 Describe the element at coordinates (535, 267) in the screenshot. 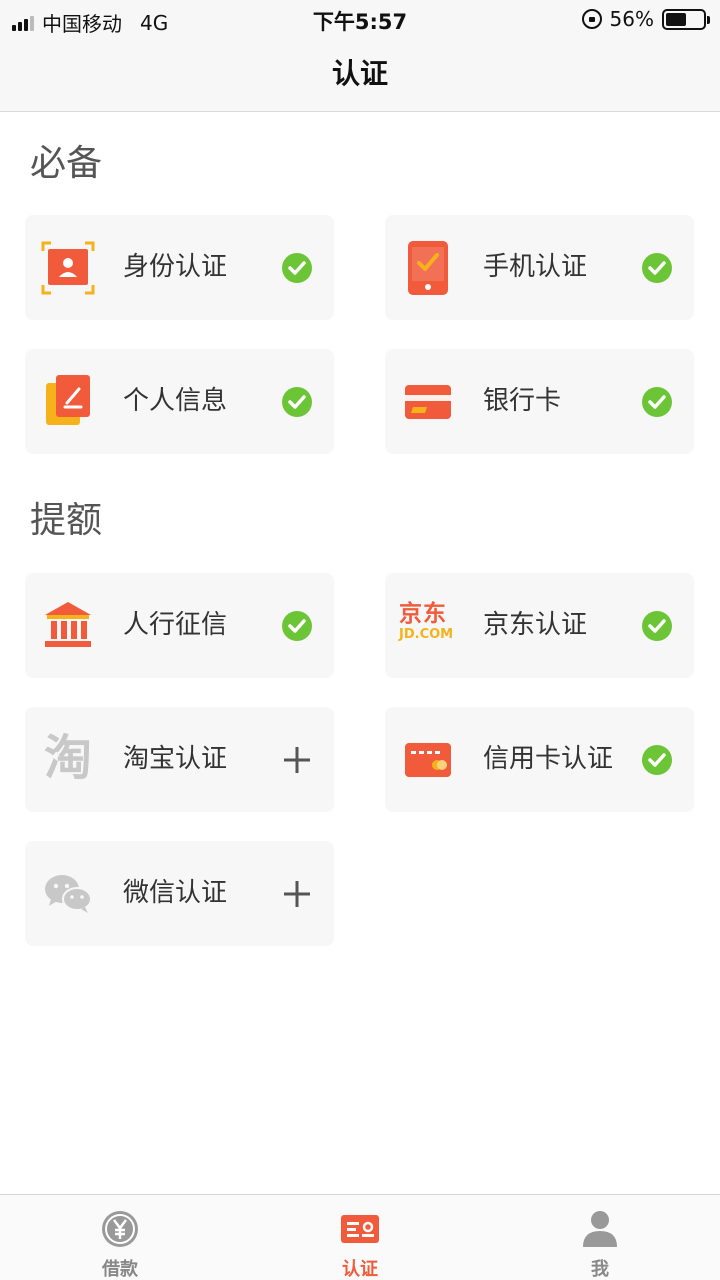

I see `card-label: 手机认证` at that location.